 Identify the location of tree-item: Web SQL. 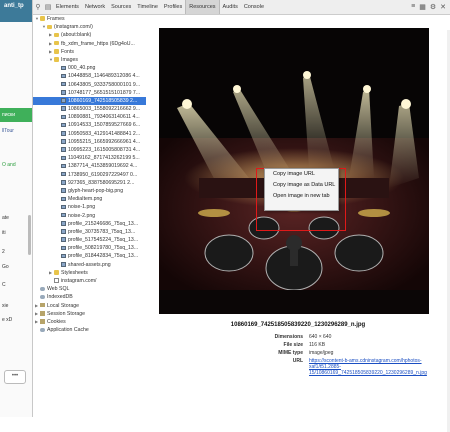
(89, 289).